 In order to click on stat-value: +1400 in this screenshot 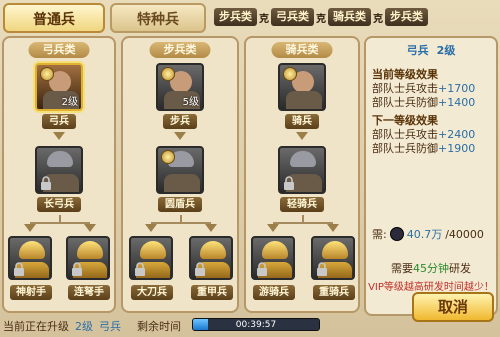, I will do `click(457, 102)`.